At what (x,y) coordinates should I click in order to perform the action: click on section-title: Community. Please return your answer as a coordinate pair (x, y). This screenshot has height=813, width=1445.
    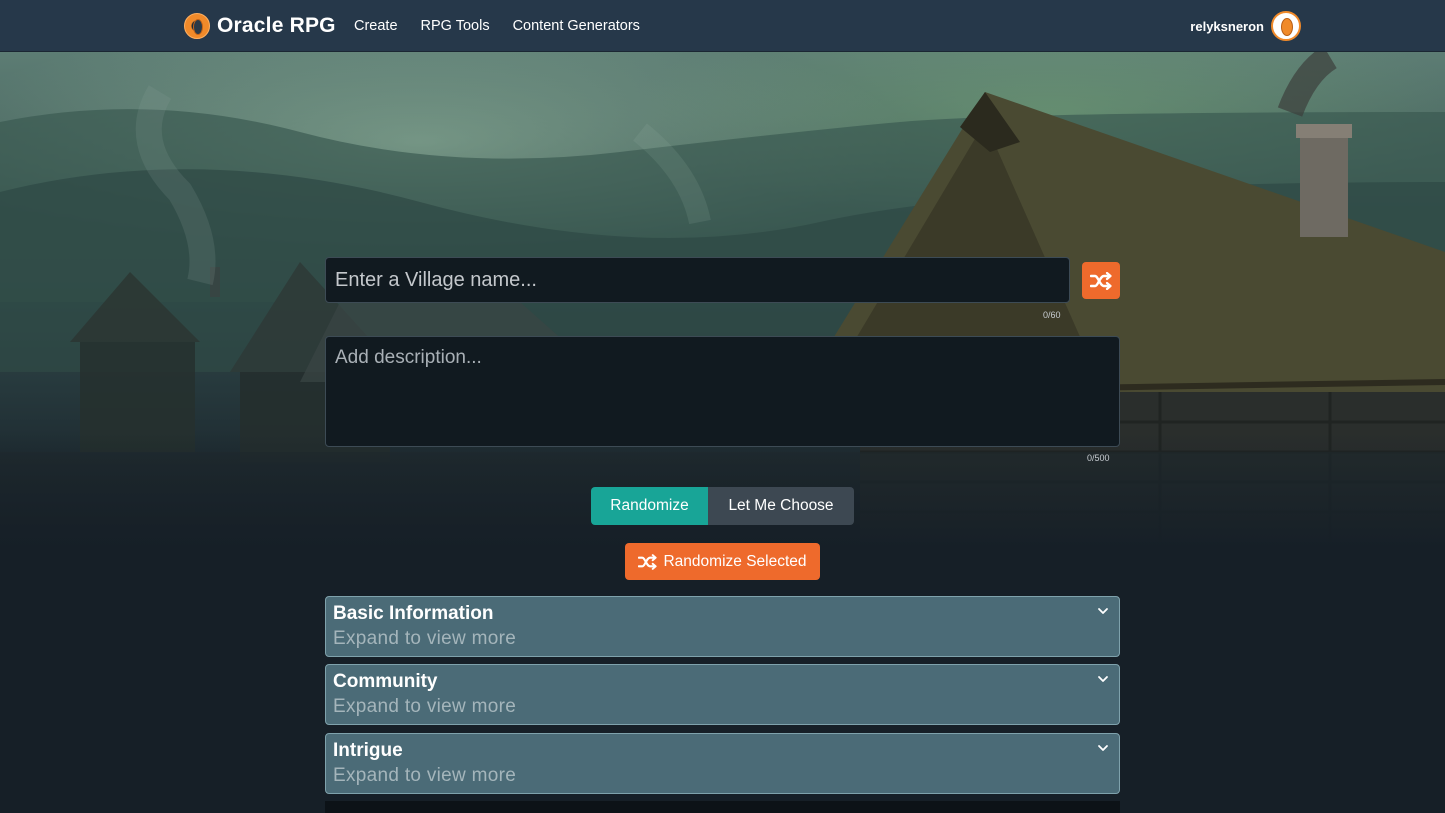
    Looking at the image, I should click on (385, 681).